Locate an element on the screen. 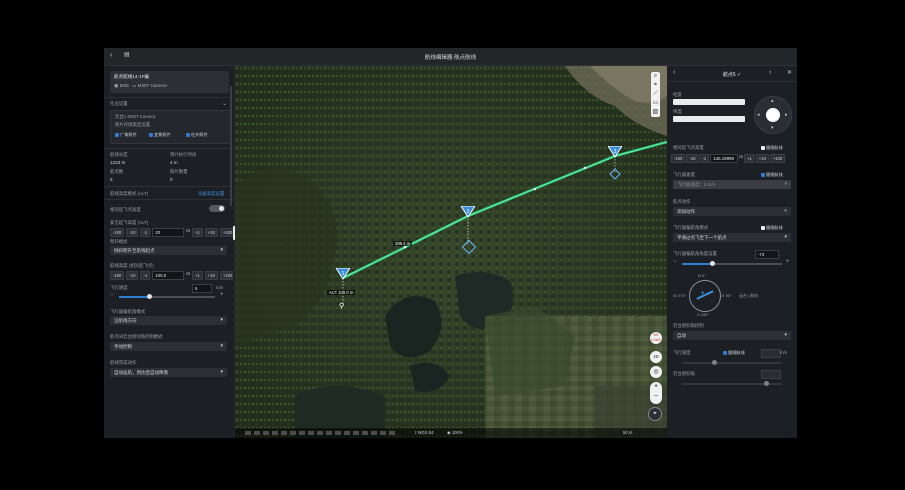  compass-west: W 270° is located at coordinates (680, 295).